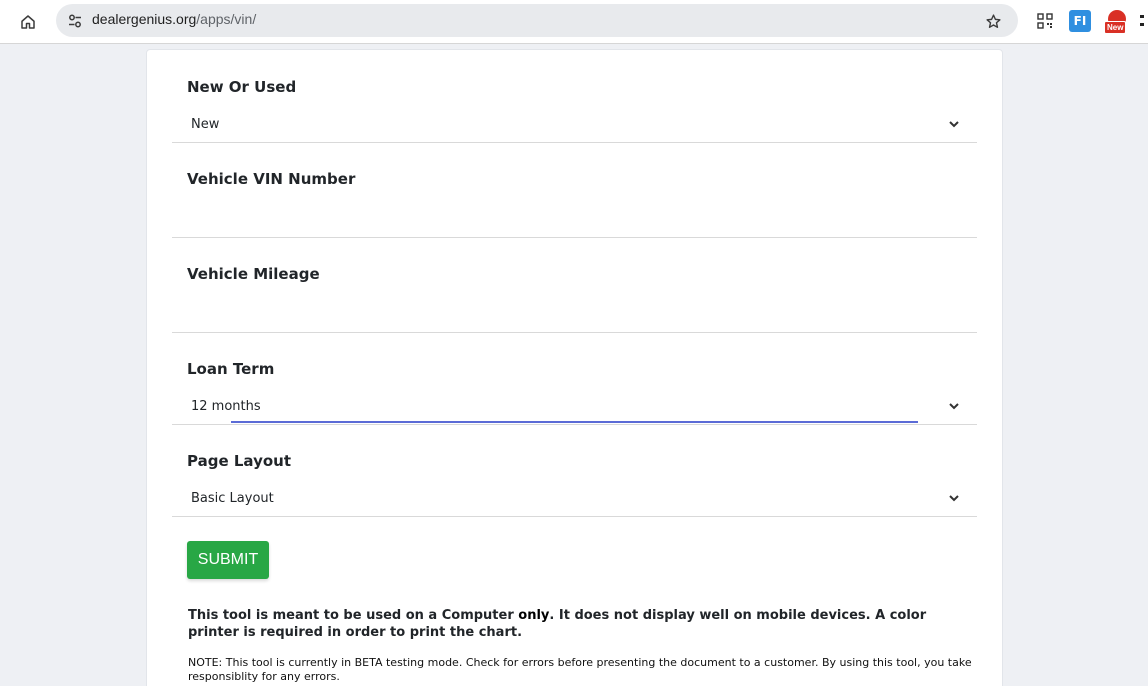 The height and width of the screenshot is (686, 1148). I want to click on browser-menu-button, so click(1144, 21).